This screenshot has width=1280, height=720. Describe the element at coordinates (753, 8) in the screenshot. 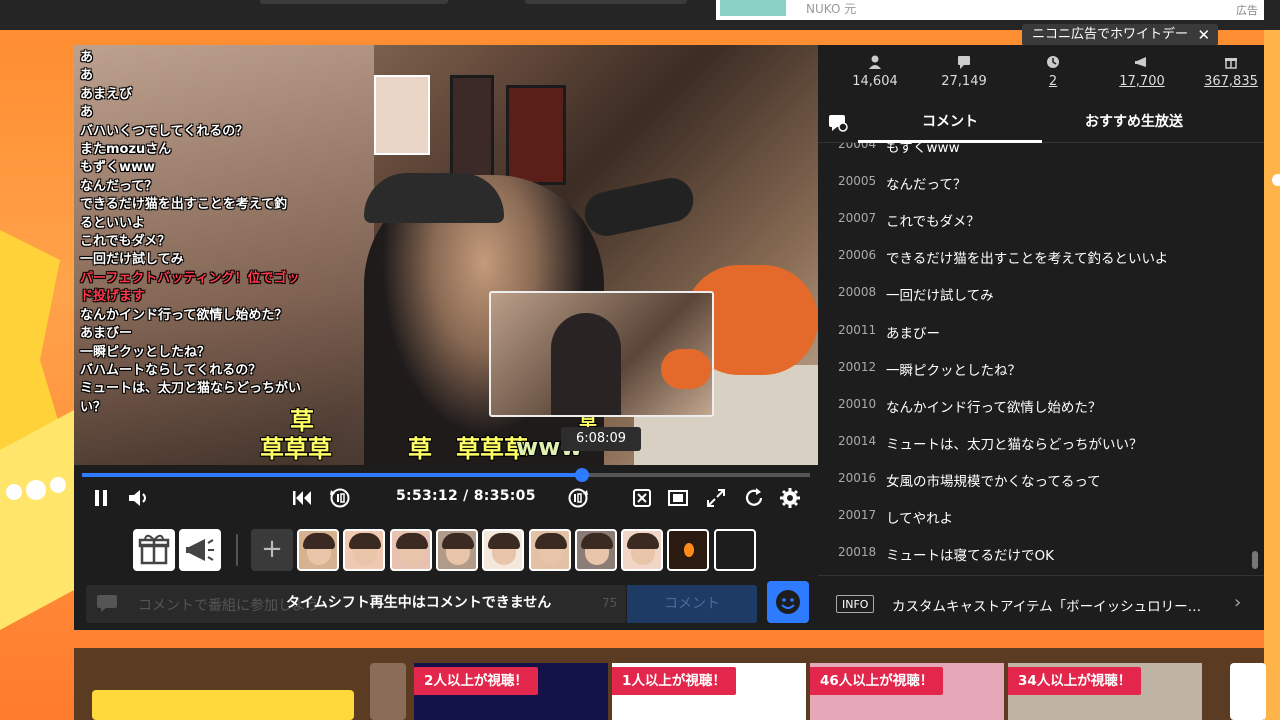

I see `ad-thumbnail` at that location.